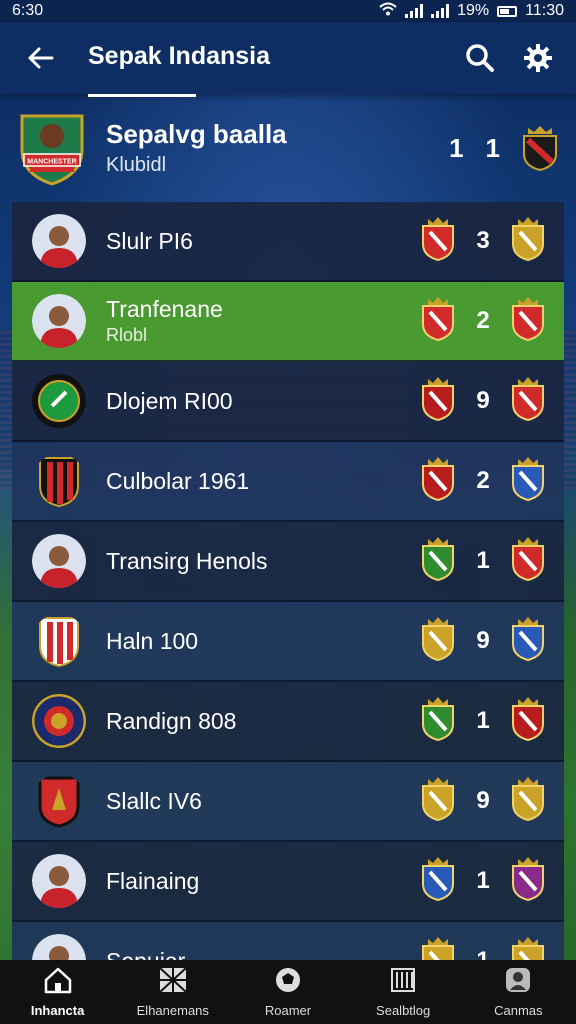 This screenshot has height=1024, width=576. Describe the element at coordinates (288, 982) in the screenshot. I see `ball-icon` at that location.